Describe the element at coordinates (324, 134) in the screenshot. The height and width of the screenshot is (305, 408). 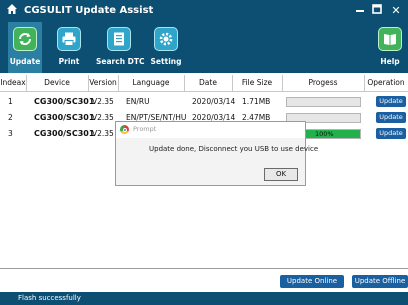
I see `progress-label: 100%` at that location.